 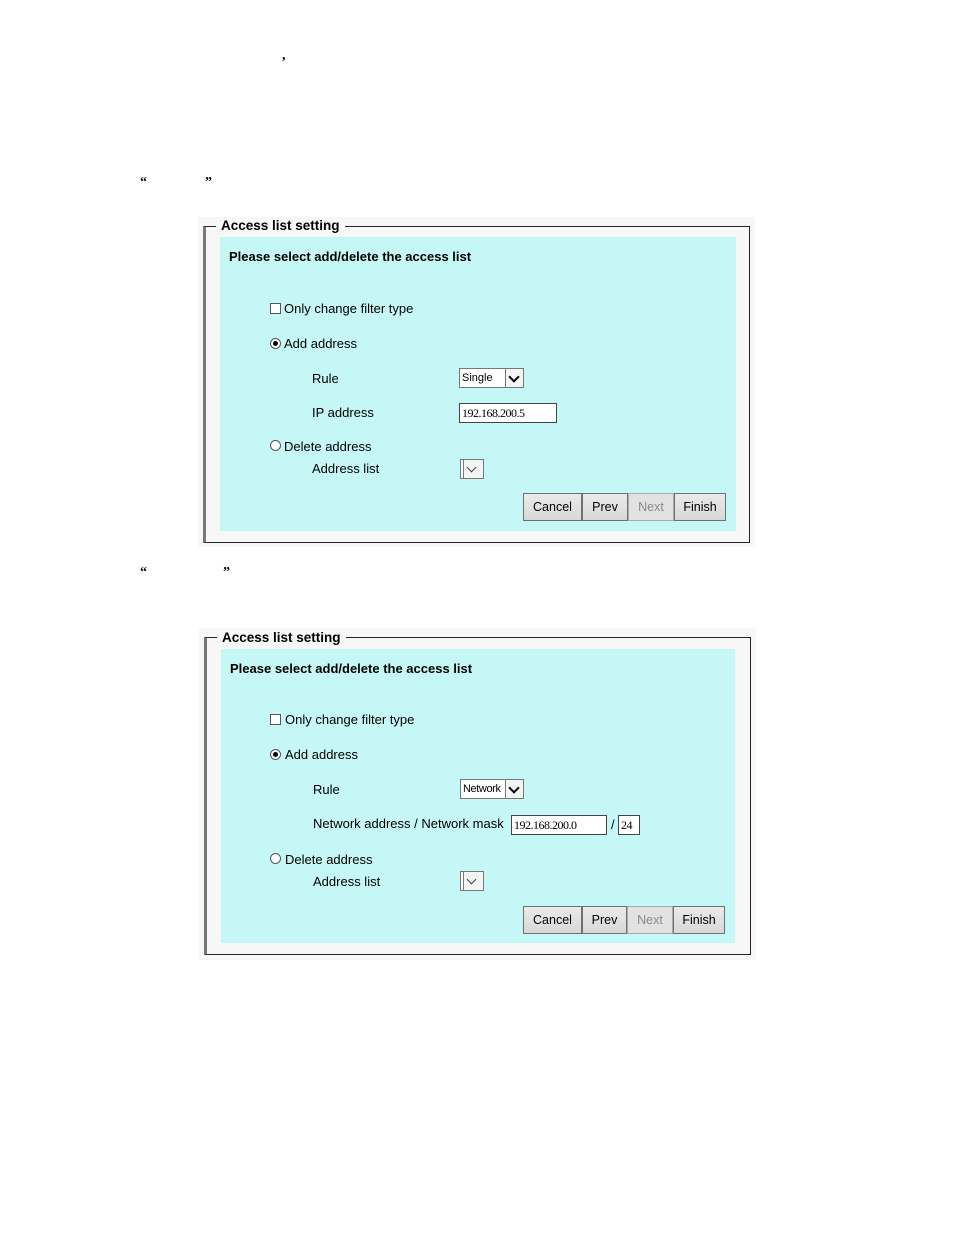 What do you see at coordinates (629, 825) in the screenshot?
I see `network-mask-input: 24` at bounding box center [629, 825].